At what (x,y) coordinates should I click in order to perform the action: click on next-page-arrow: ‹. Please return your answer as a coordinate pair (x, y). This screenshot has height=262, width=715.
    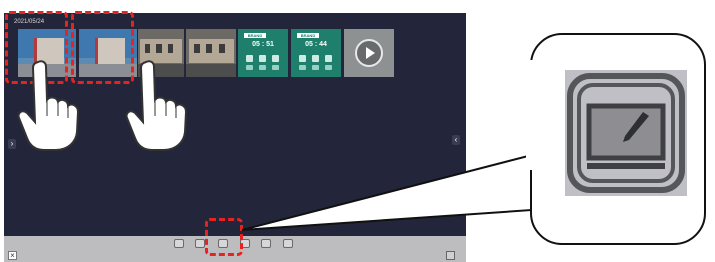
    Looking at the image, I should click on (456, 140).